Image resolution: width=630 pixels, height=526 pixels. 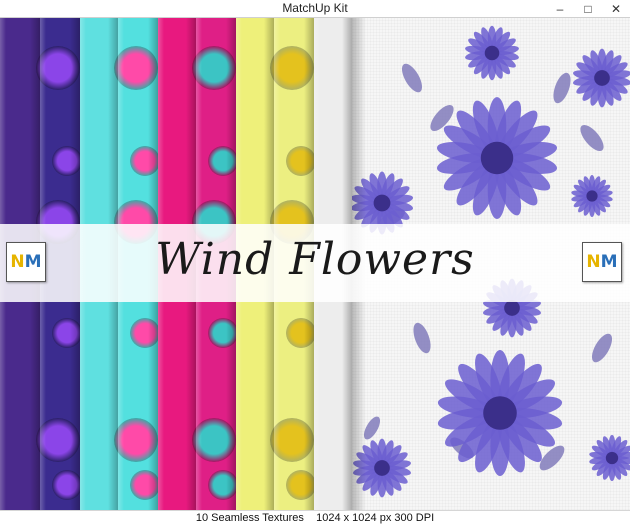 I want to click on banner-title: Wind Flowers, so click(x=315, y=259).